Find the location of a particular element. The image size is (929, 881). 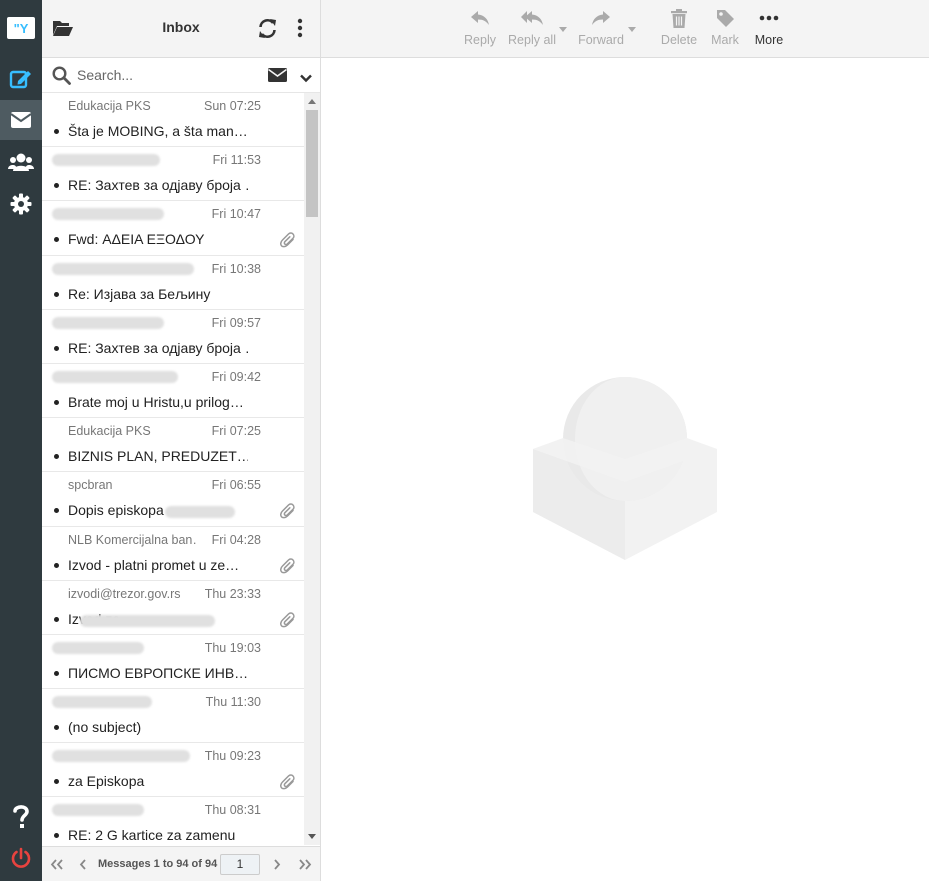

scroll-down-arrow is located at coordinates (312, 836).